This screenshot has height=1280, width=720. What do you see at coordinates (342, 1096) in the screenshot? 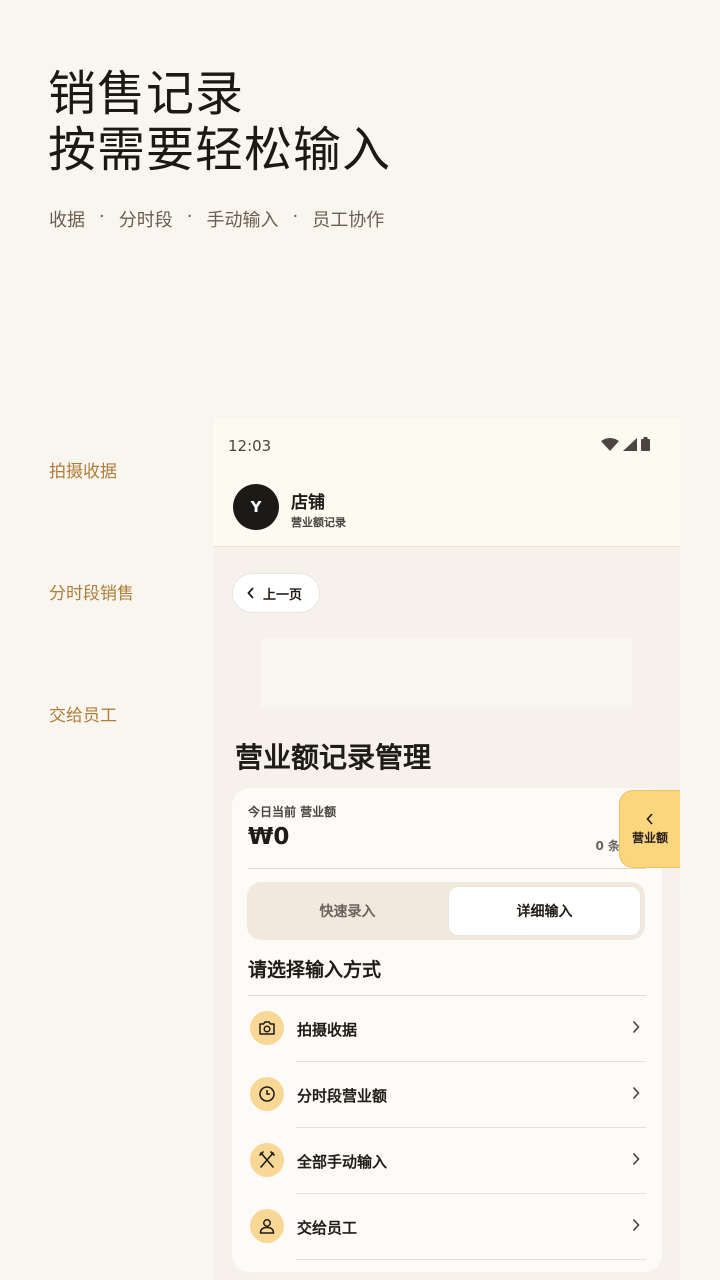
I see `method-label: 分时段营业额` at bounding box center [342, 1096].